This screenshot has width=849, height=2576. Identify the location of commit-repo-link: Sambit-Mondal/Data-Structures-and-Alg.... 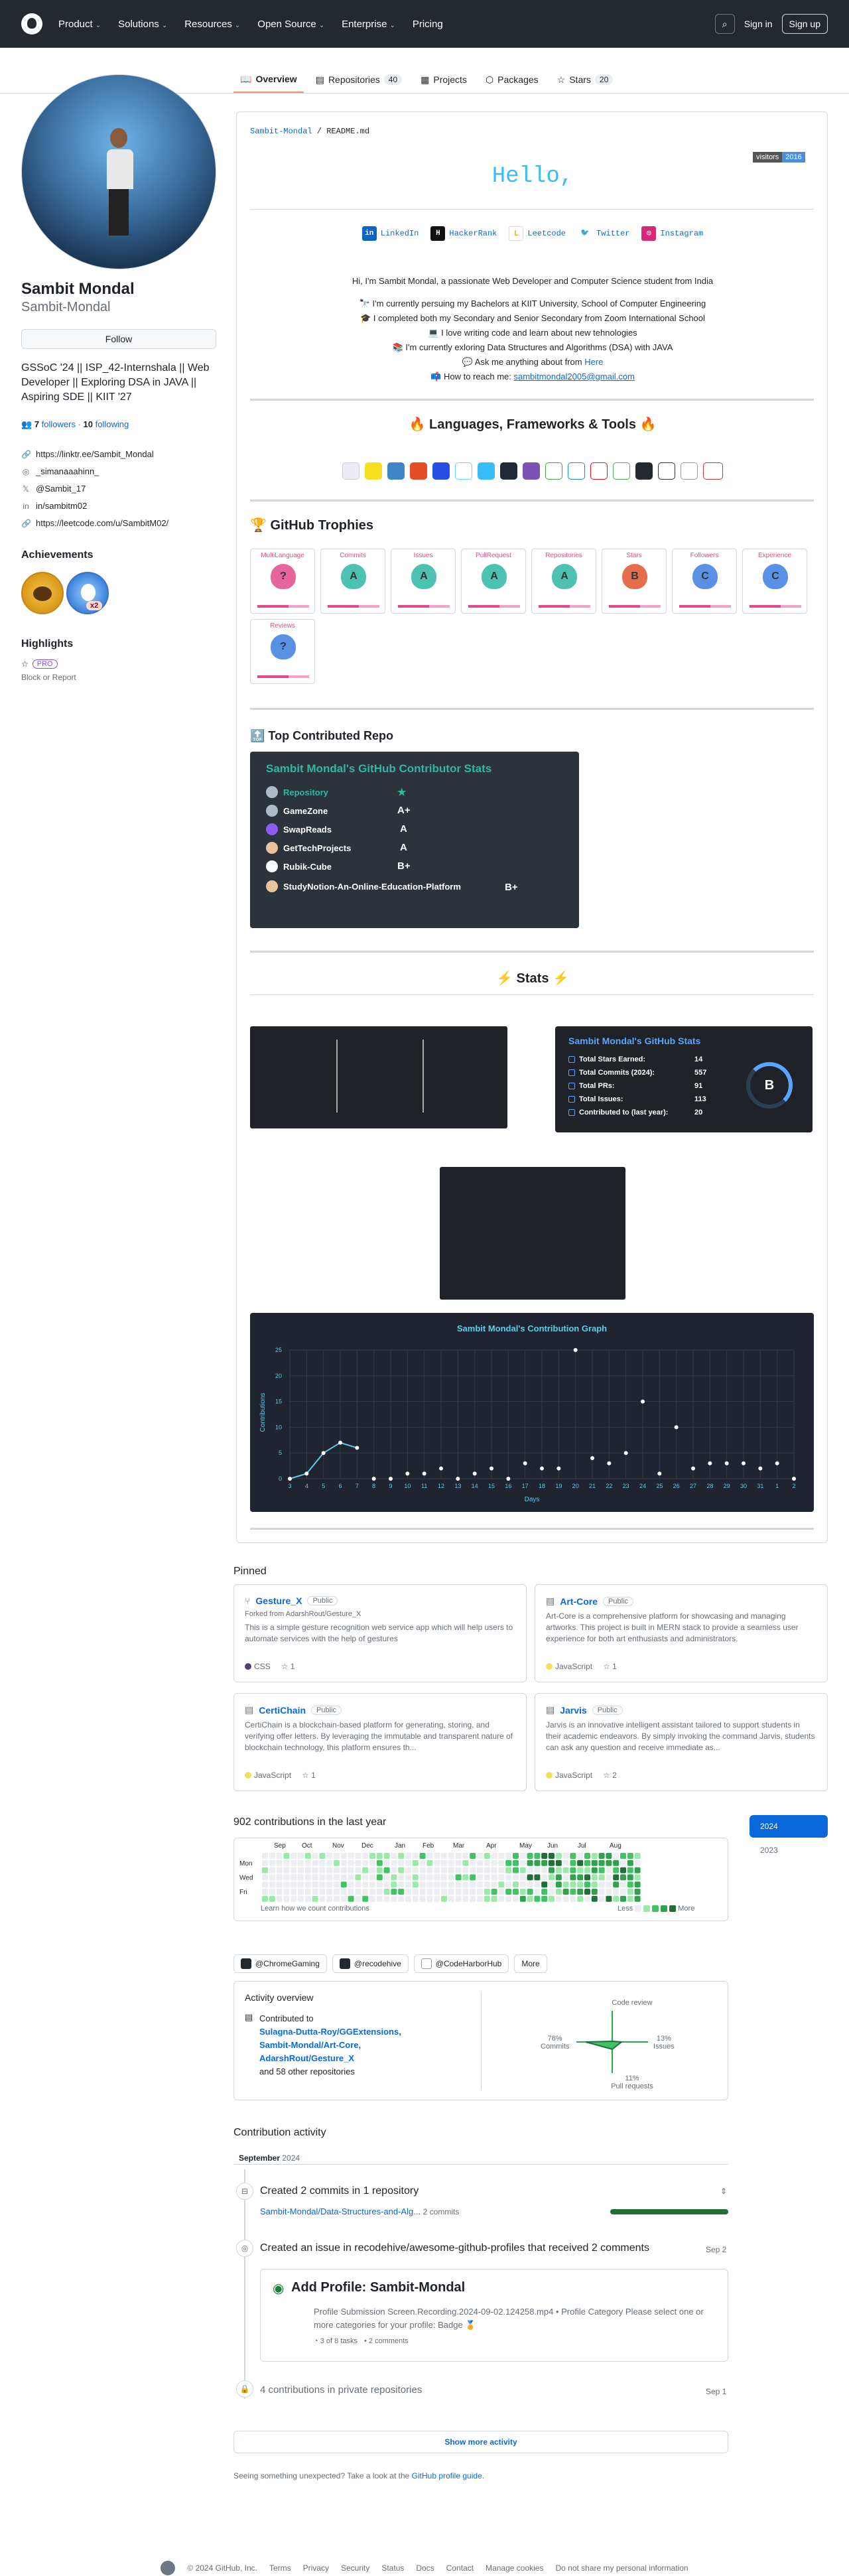
(341, 2211).